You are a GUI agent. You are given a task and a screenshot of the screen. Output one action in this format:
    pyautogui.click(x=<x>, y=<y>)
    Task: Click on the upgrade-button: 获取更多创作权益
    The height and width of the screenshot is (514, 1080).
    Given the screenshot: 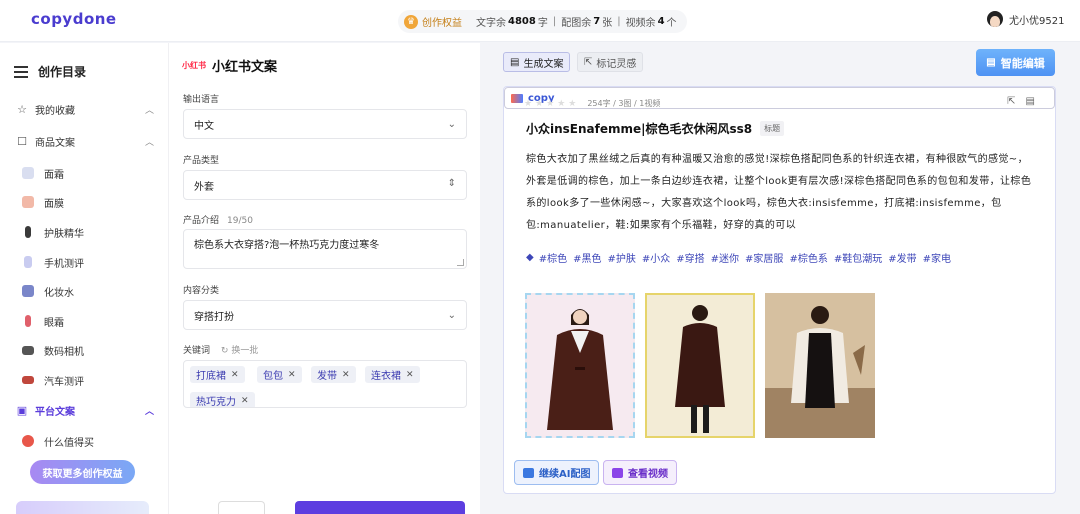 What is the action you would take?
    pyautogui.click(x=82, y=472)
    